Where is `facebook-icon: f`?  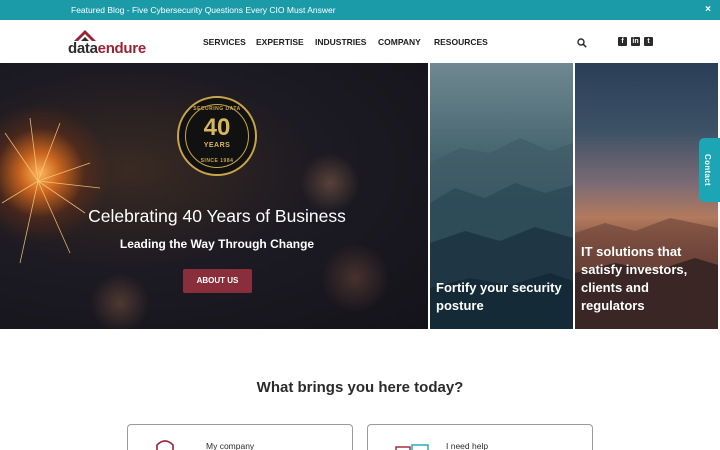
facebook-icon: f is located at coordinates (622, 41).